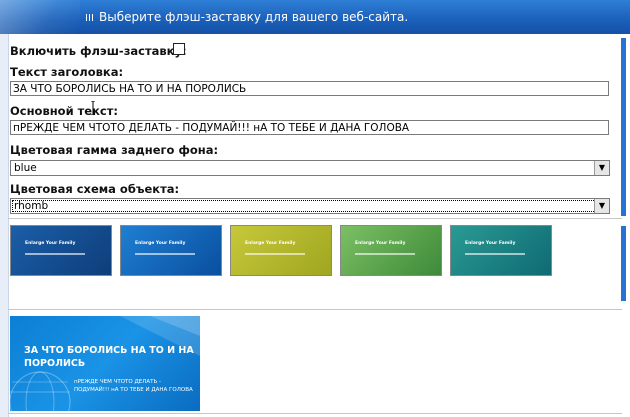  What do you see at coordinates (310, 206) in the screenshot?
I see `scheme-select: rhomb ▼` at bounding box center [310, 206].